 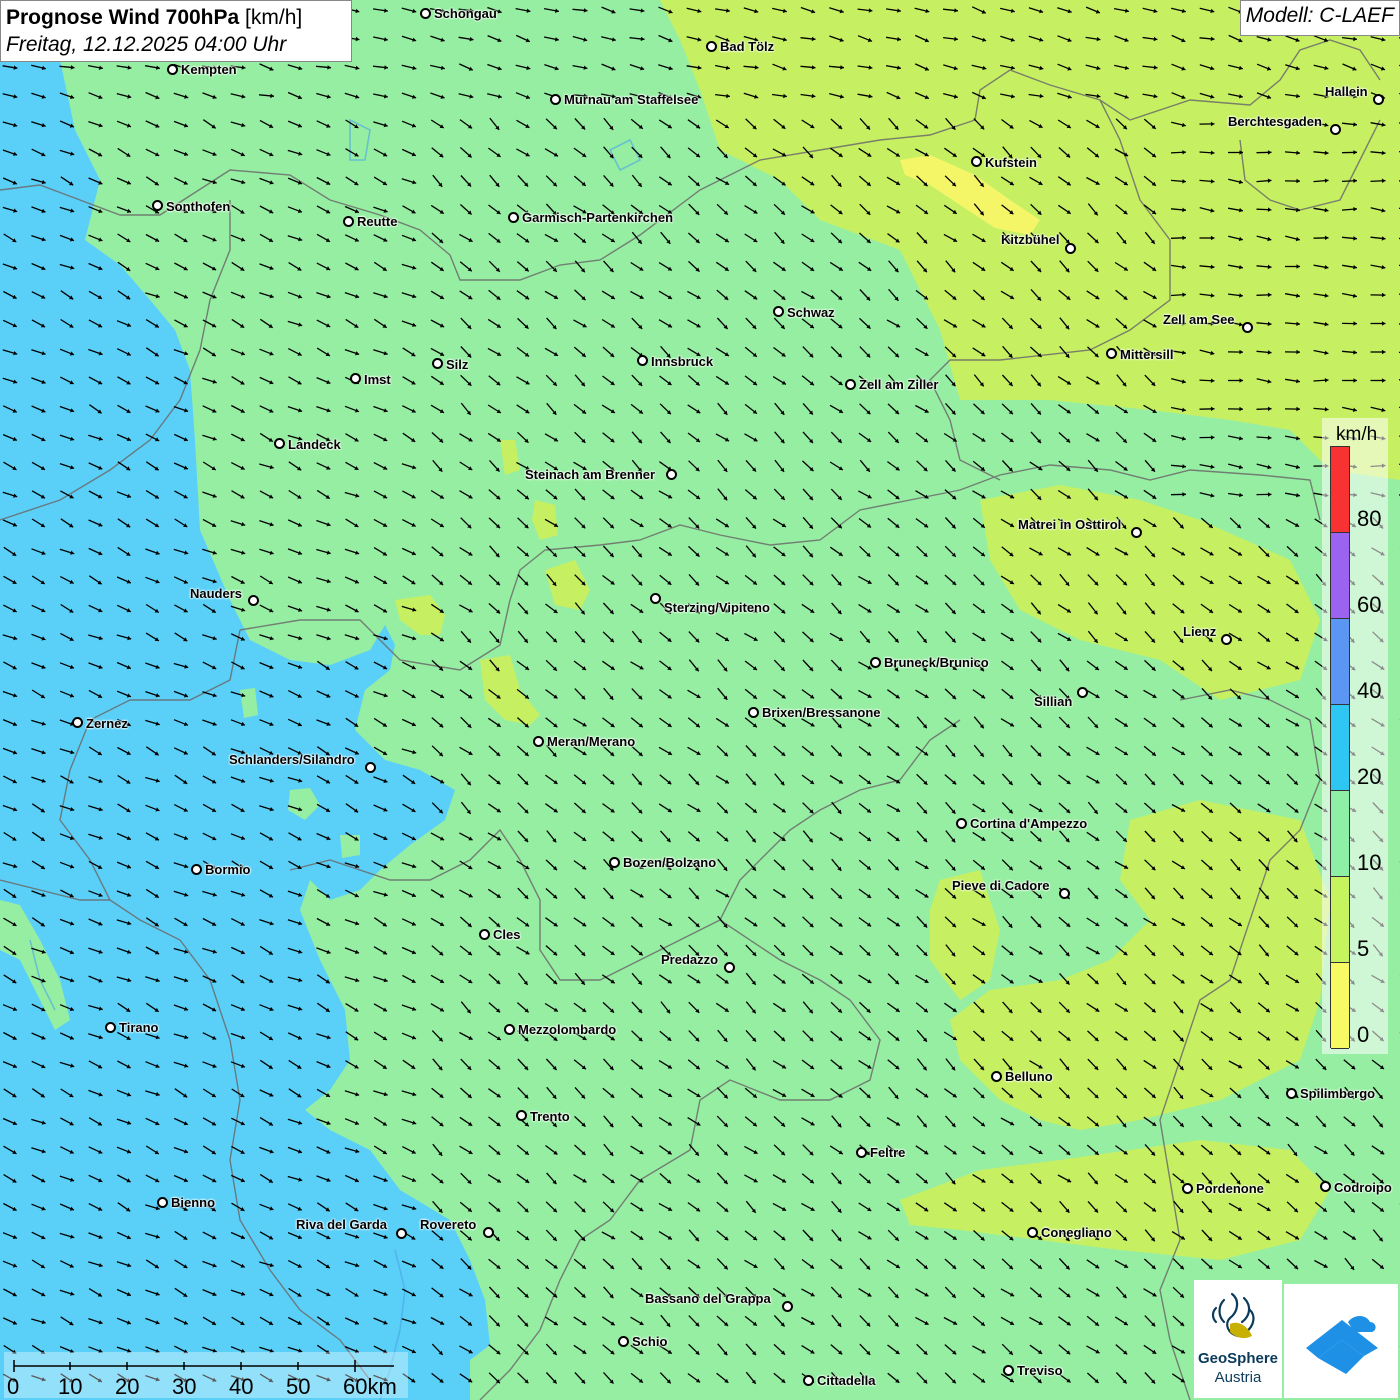 I want to click on partner-logo, so click(x=1341, y=1341).